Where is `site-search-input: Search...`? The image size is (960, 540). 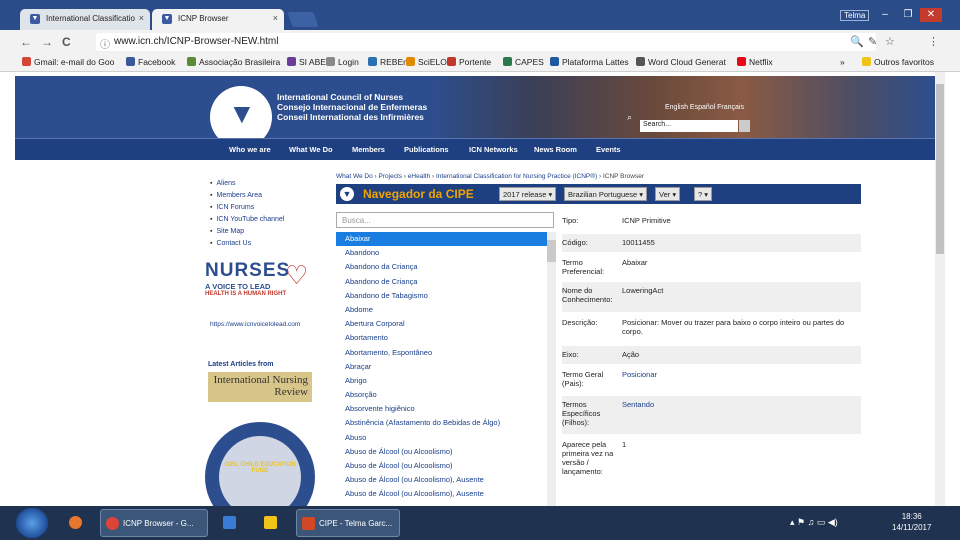 site-search-input: Search... is located at coordinates (689, 126).